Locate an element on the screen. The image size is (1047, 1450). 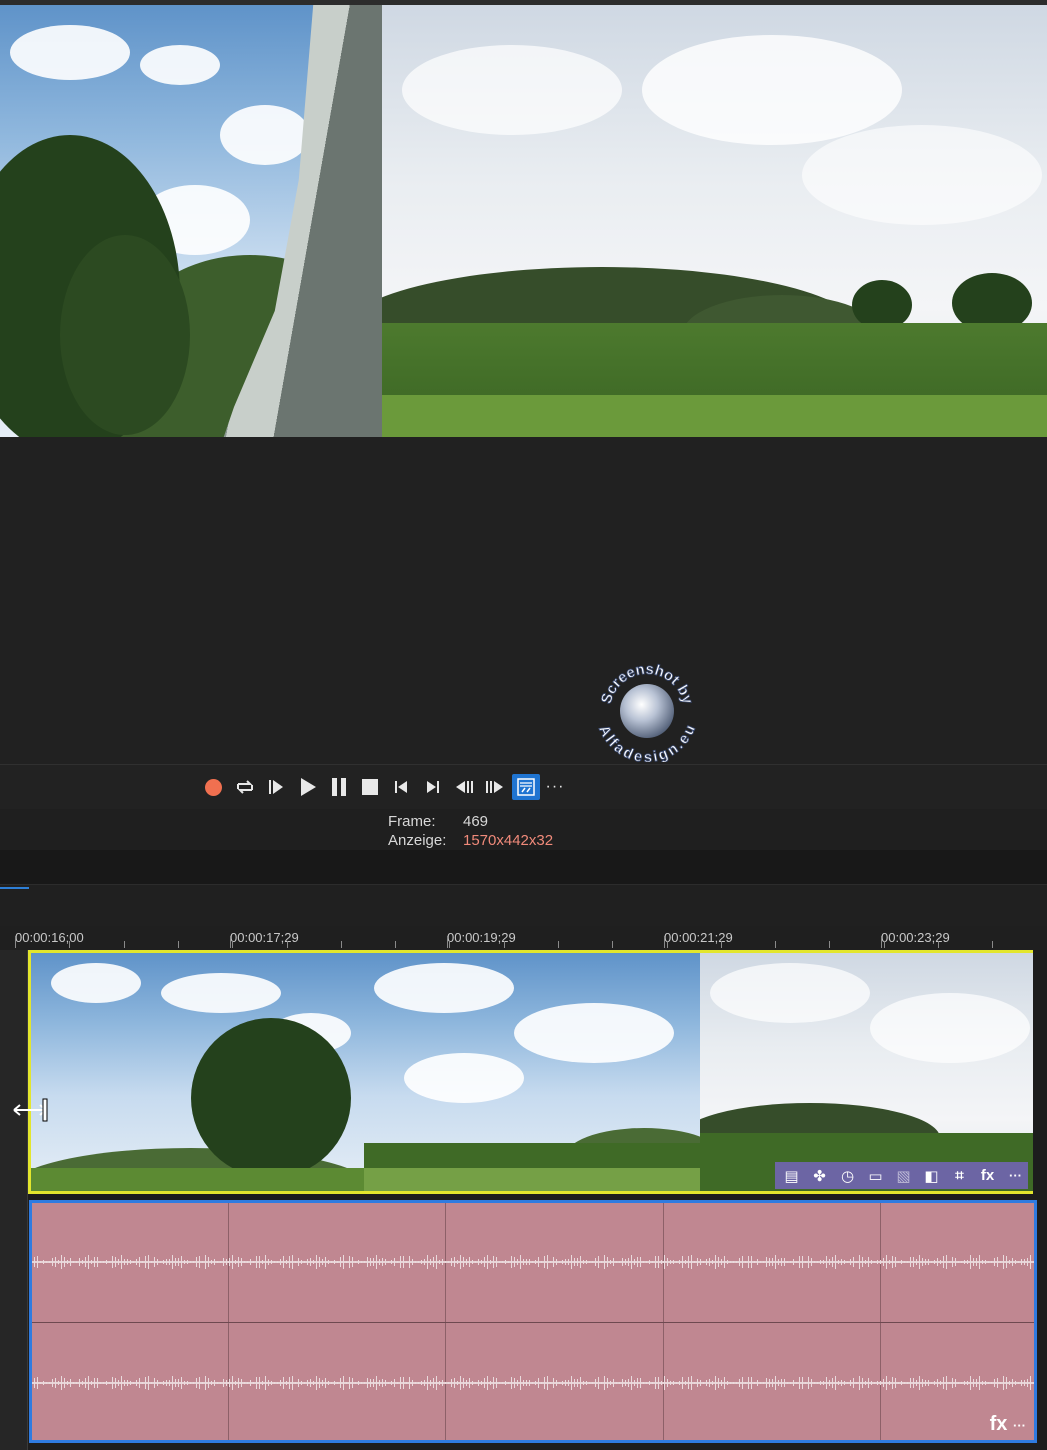
video-preview-options-button is located at coordinates (526, 787).